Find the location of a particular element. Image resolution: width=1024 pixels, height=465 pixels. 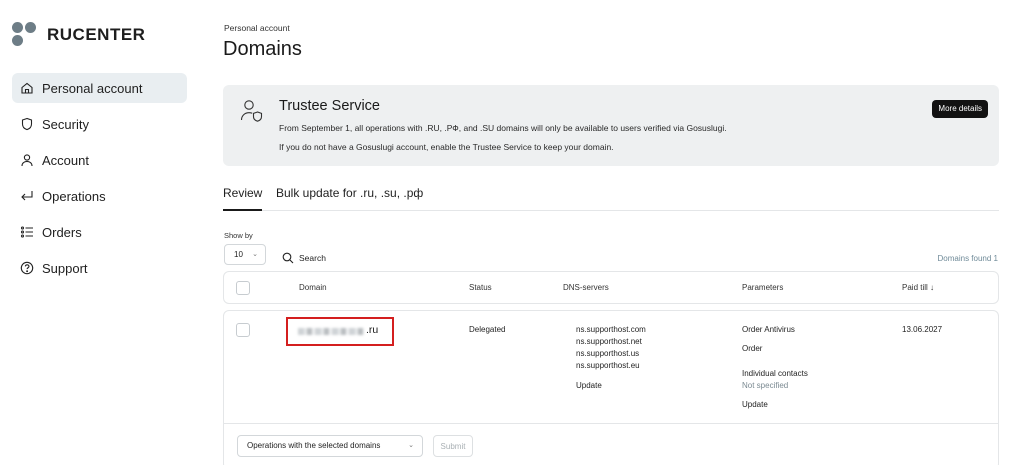

more-details-button: More details is located at coordinates (960, 109).